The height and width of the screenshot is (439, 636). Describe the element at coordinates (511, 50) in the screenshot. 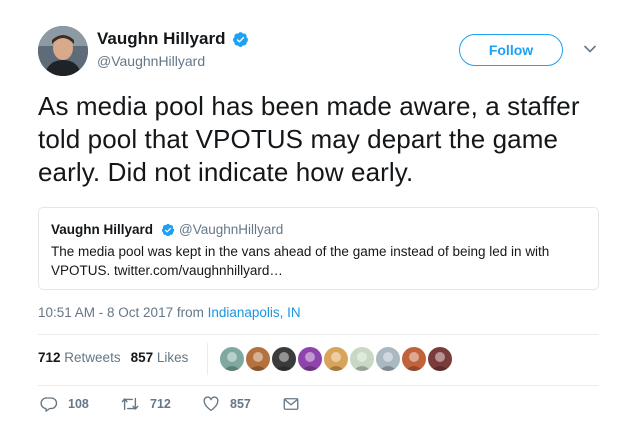

I see `follow-button: Follow` at that location.